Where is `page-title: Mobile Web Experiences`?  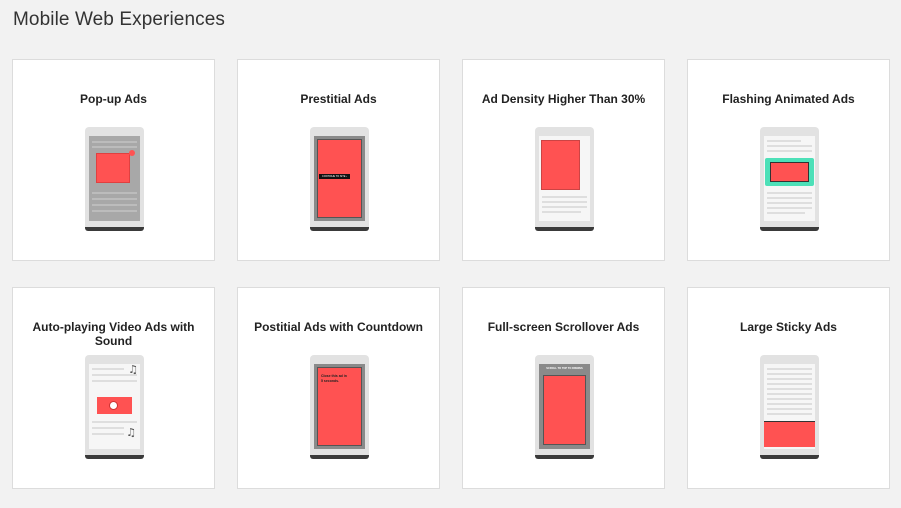 page-title: Mobile Web Experiences is located at coordinates (119, 19).